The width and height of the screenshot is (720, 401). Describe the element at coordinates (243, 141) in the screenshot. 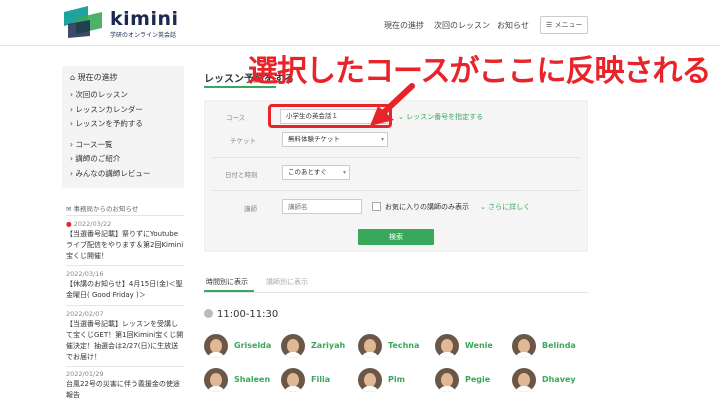

I see `ticket-label: チケット` at that location.